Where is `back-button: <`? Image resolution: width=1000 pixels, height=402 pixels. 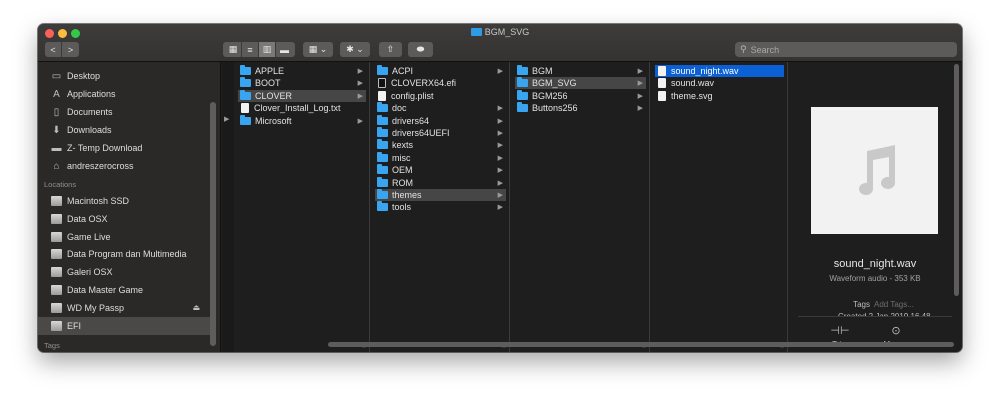 back-button: < is located at coordinates (53, 49).